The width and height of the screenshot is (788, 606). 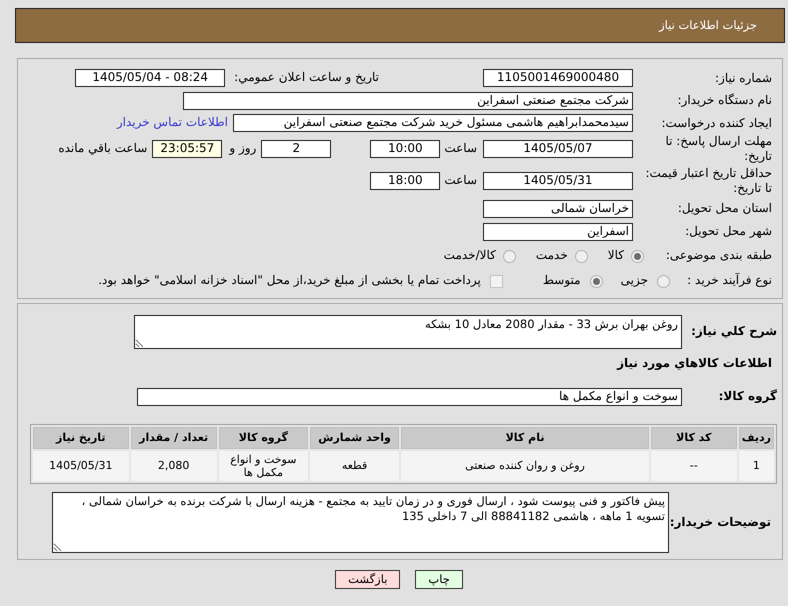 I want to click on column-header: ردیف, so click(x=756, y=438).